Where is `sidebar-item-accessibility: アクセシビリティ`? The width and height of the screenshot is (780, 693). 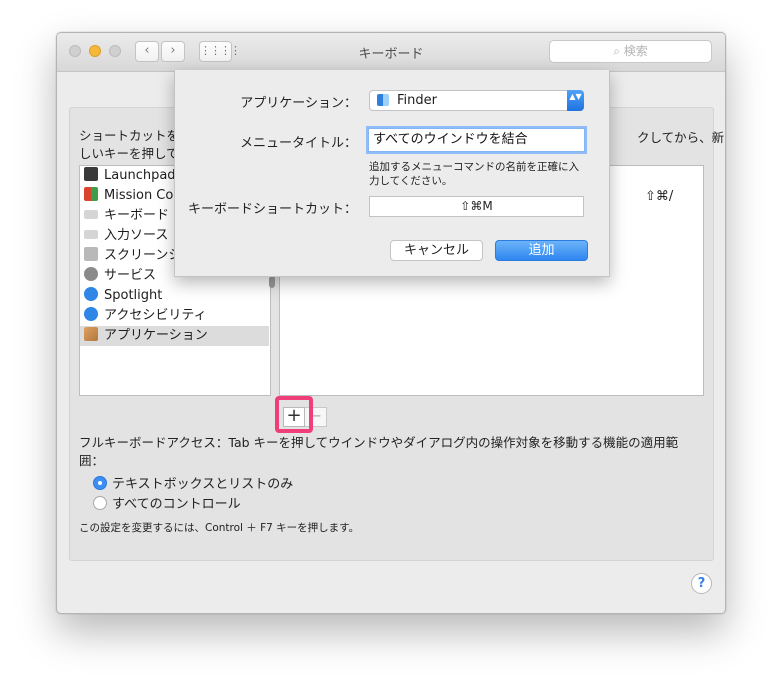
sidebar-item-accessibility: アクセシビリティ is located at coordinates (145, 316).